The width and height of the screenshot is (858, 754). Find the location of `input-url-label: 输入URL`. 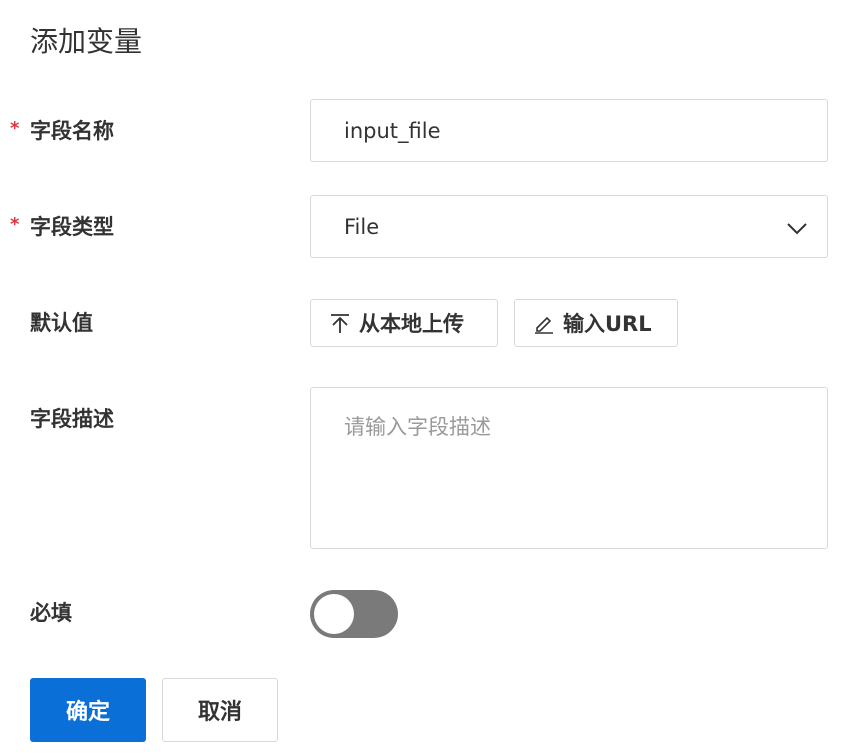

input-url-label: 输入URL is located at coordinates (607, 324).